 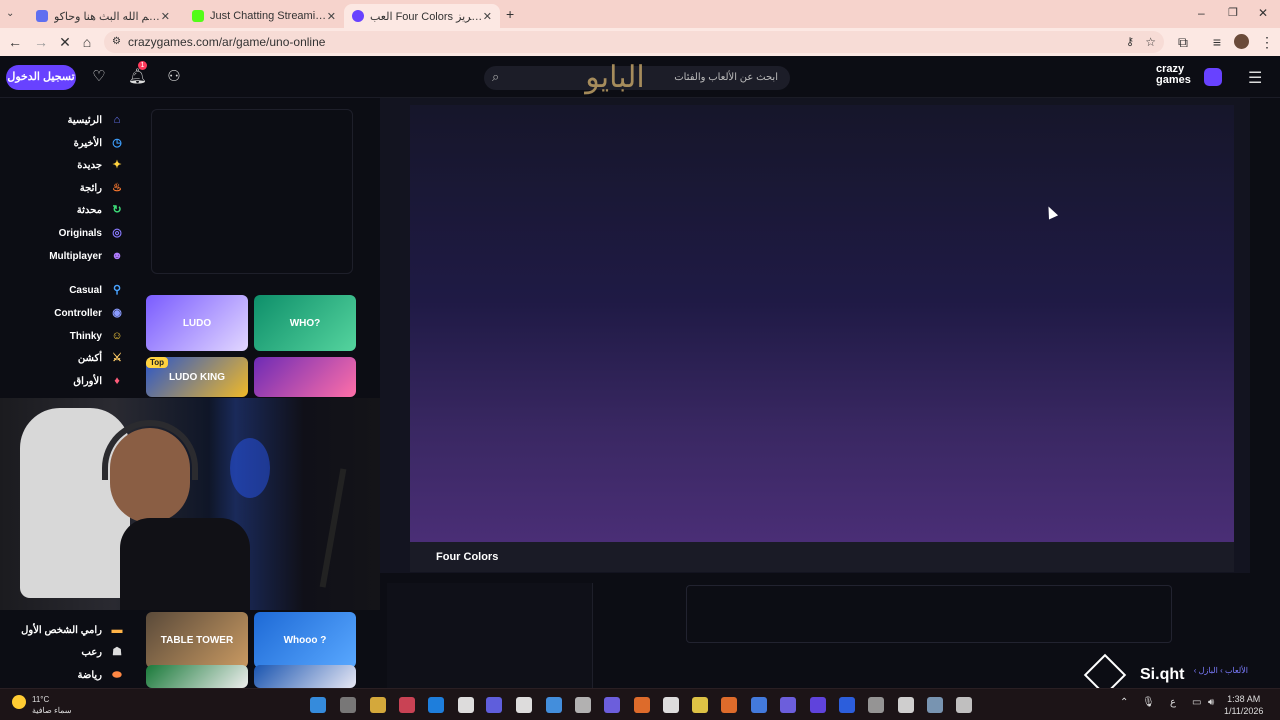 What do you see at coordinates (62, 120) in the screenshot?
I see `sidebar-item: الرئيسية ⌂` at bounding box center [62, 120].